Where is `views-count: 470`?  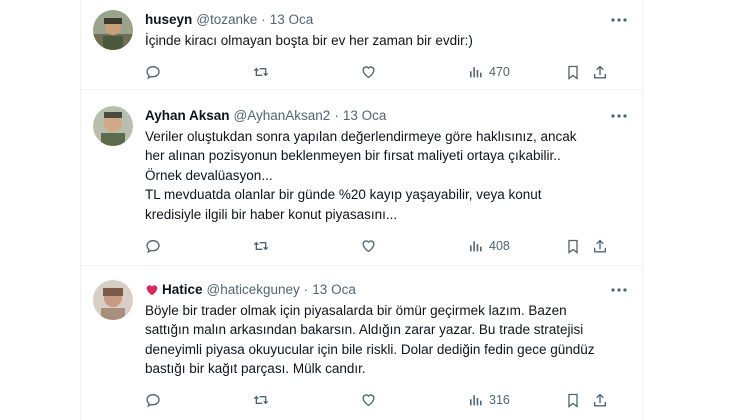
views-count: 470 is located at coordinates (499, 72).